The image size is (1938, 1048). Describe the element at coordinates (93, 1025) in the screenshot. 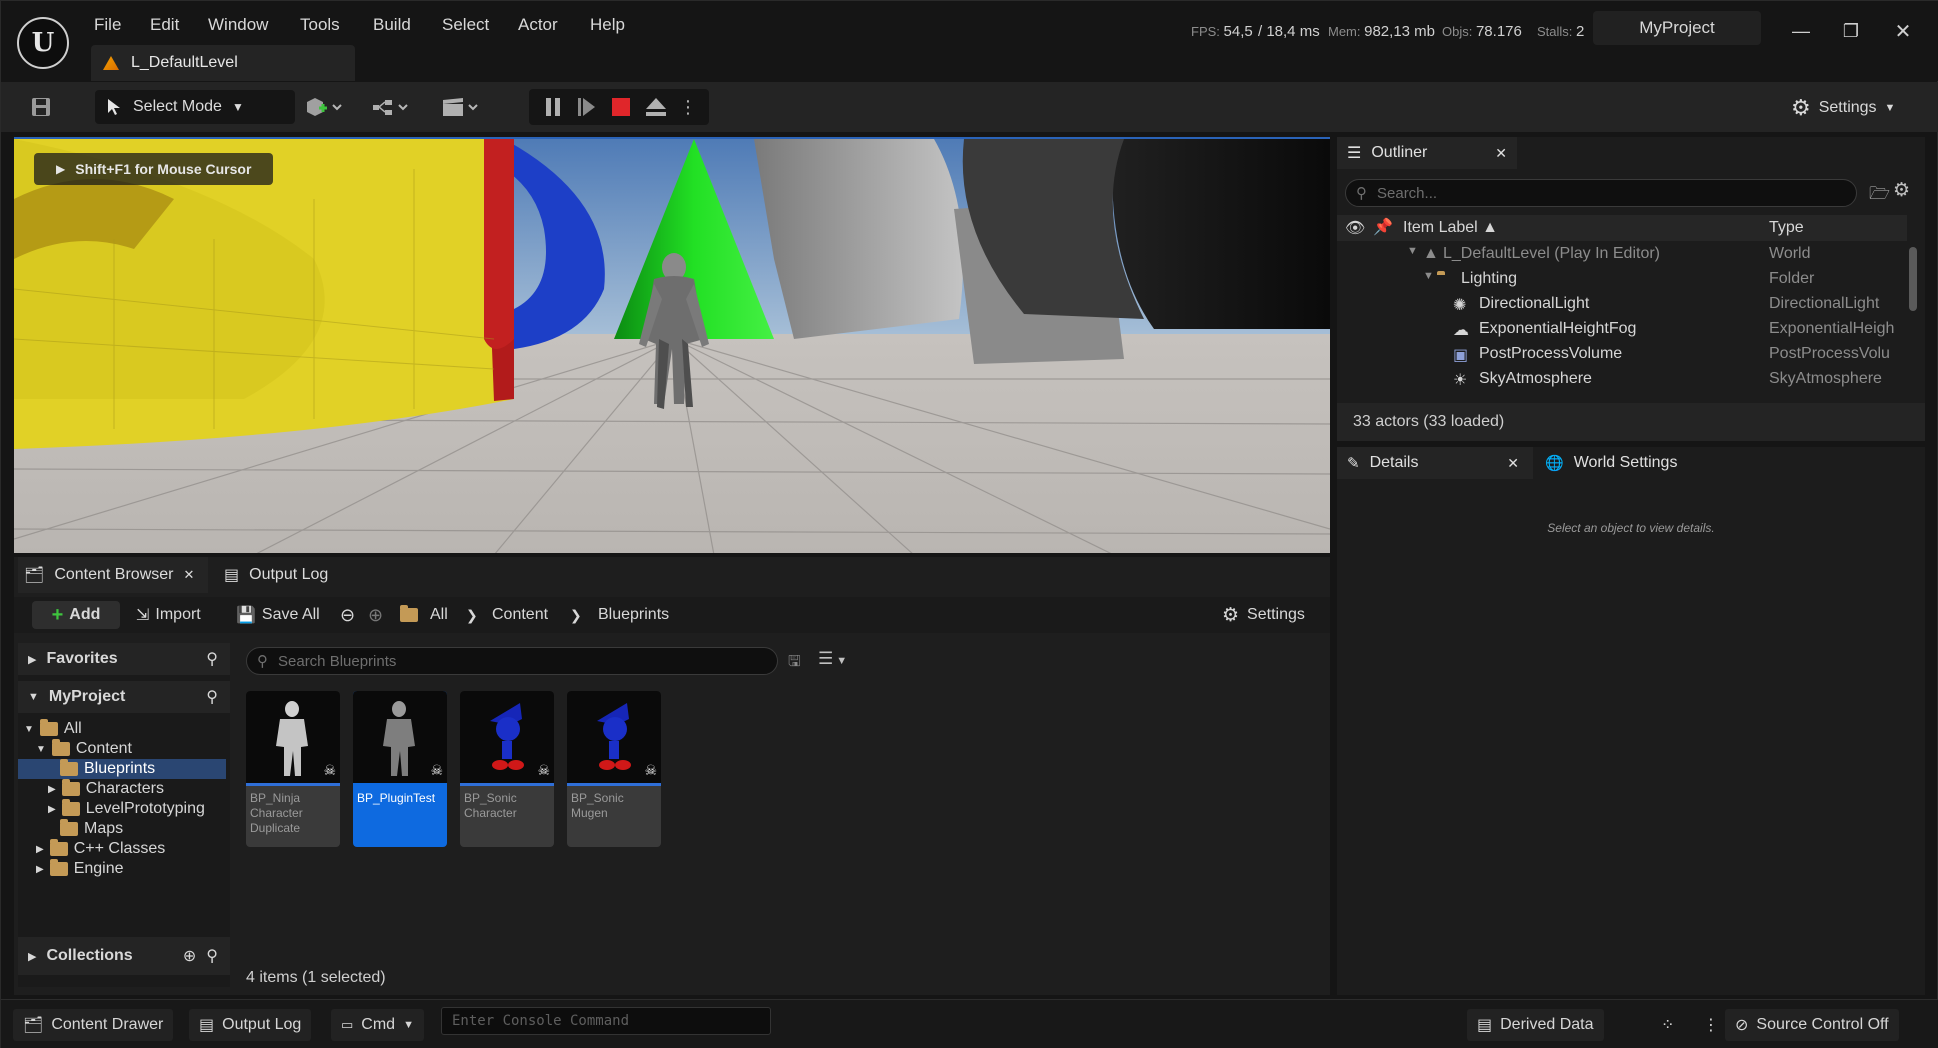

I see `content-drawer-button: 🗂 Content Drawer` at that location.